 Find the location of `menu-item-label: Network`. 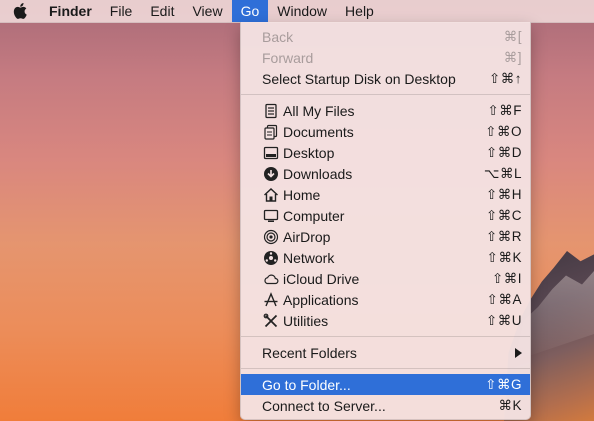

menu-item-label: Network is located at coordinates (309, 257).